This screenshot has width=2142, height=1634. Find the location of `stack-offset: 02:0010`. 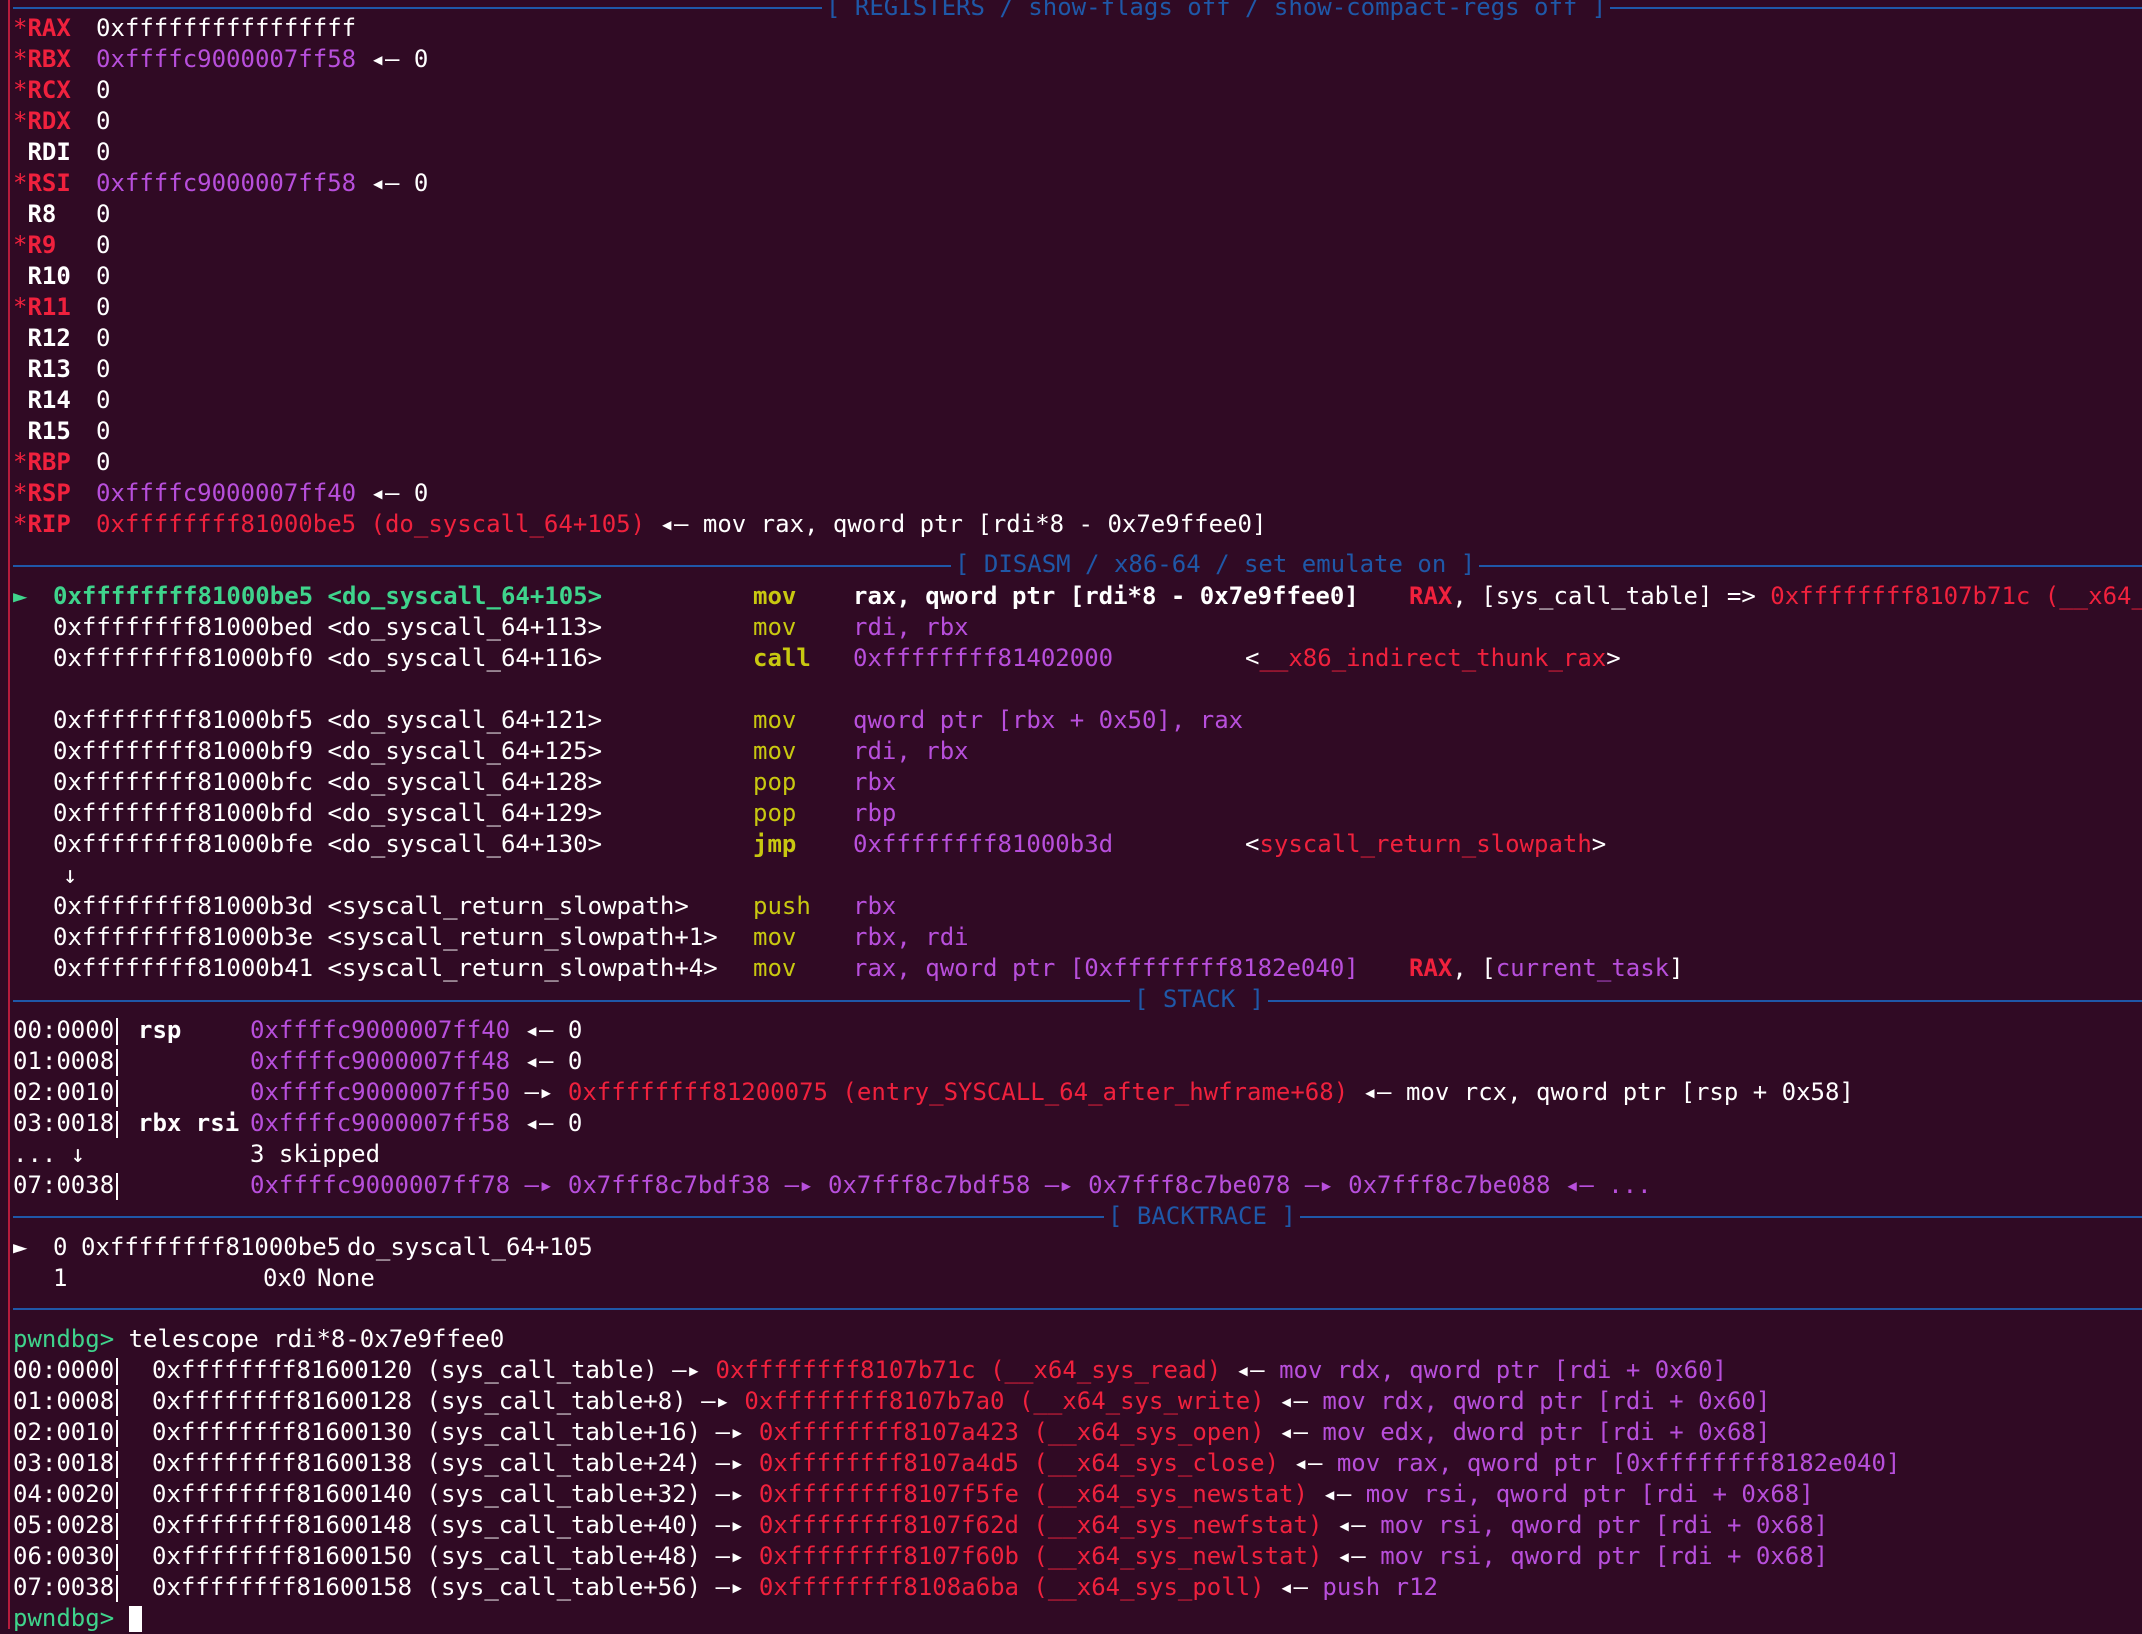

stack-offset: 02:0010 is located at coordinates (64, 1092).